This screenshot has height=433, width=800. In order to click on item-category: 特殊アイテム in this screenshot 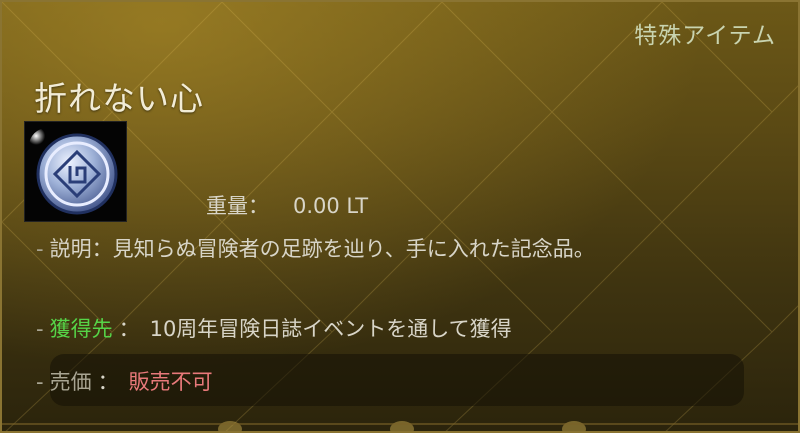, I will do `click(705, 36)`.